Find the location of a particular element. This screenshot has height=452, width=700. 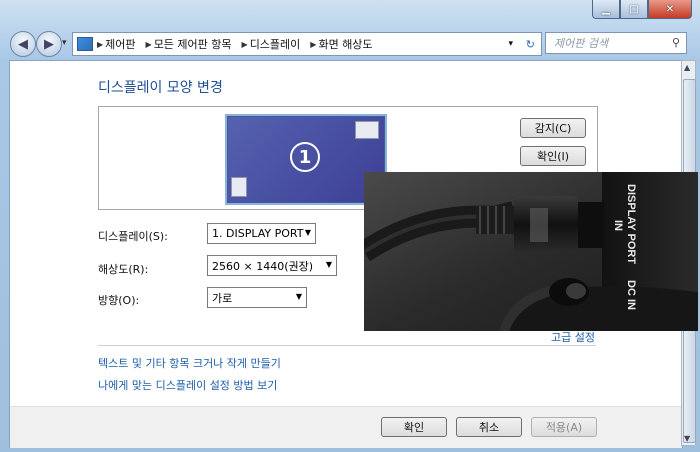

breadcrumb-control-panel: 제어판 is located at coordinates (120, 44).